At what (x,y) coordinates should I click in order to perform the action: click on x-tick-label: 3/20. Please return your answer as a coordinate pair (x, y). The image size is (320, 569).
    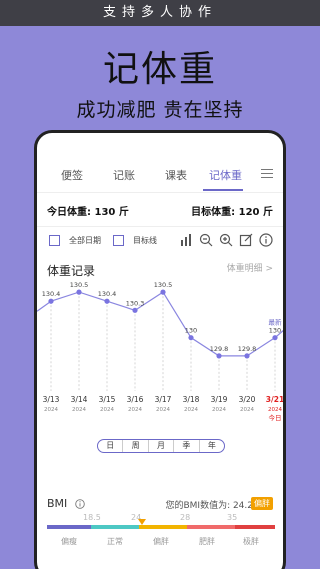
    Looking at the image, I should click on (247, 399).